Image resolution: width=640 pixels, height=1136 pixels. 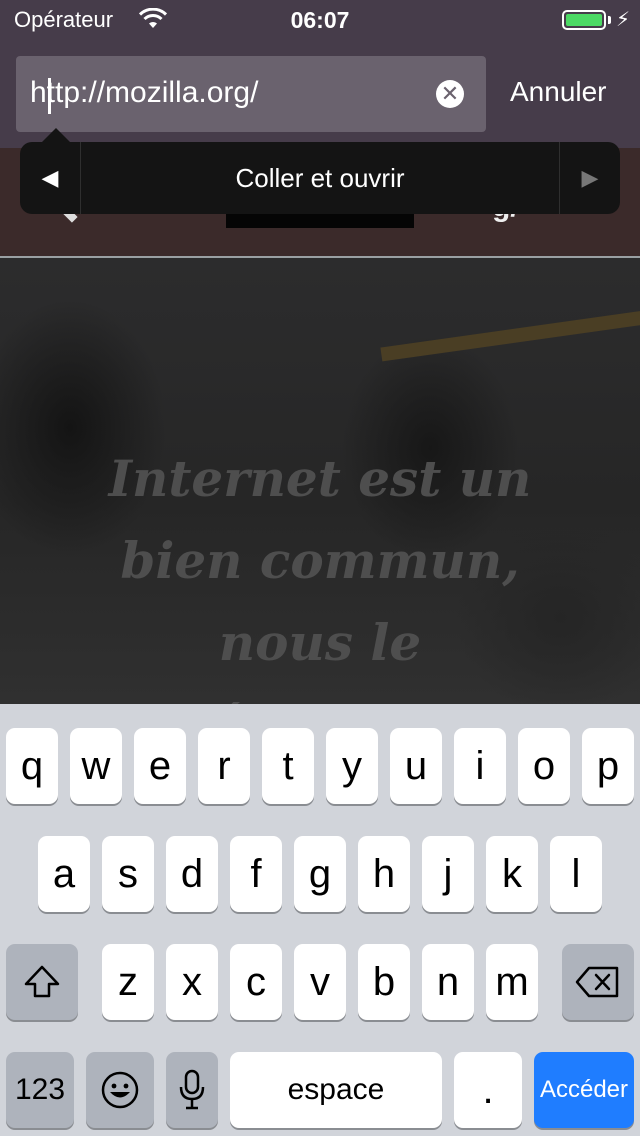 What do you see at coordinates (224, 766) in the screenshot?
I see `key-r: r` at bounding box center [224, 766].